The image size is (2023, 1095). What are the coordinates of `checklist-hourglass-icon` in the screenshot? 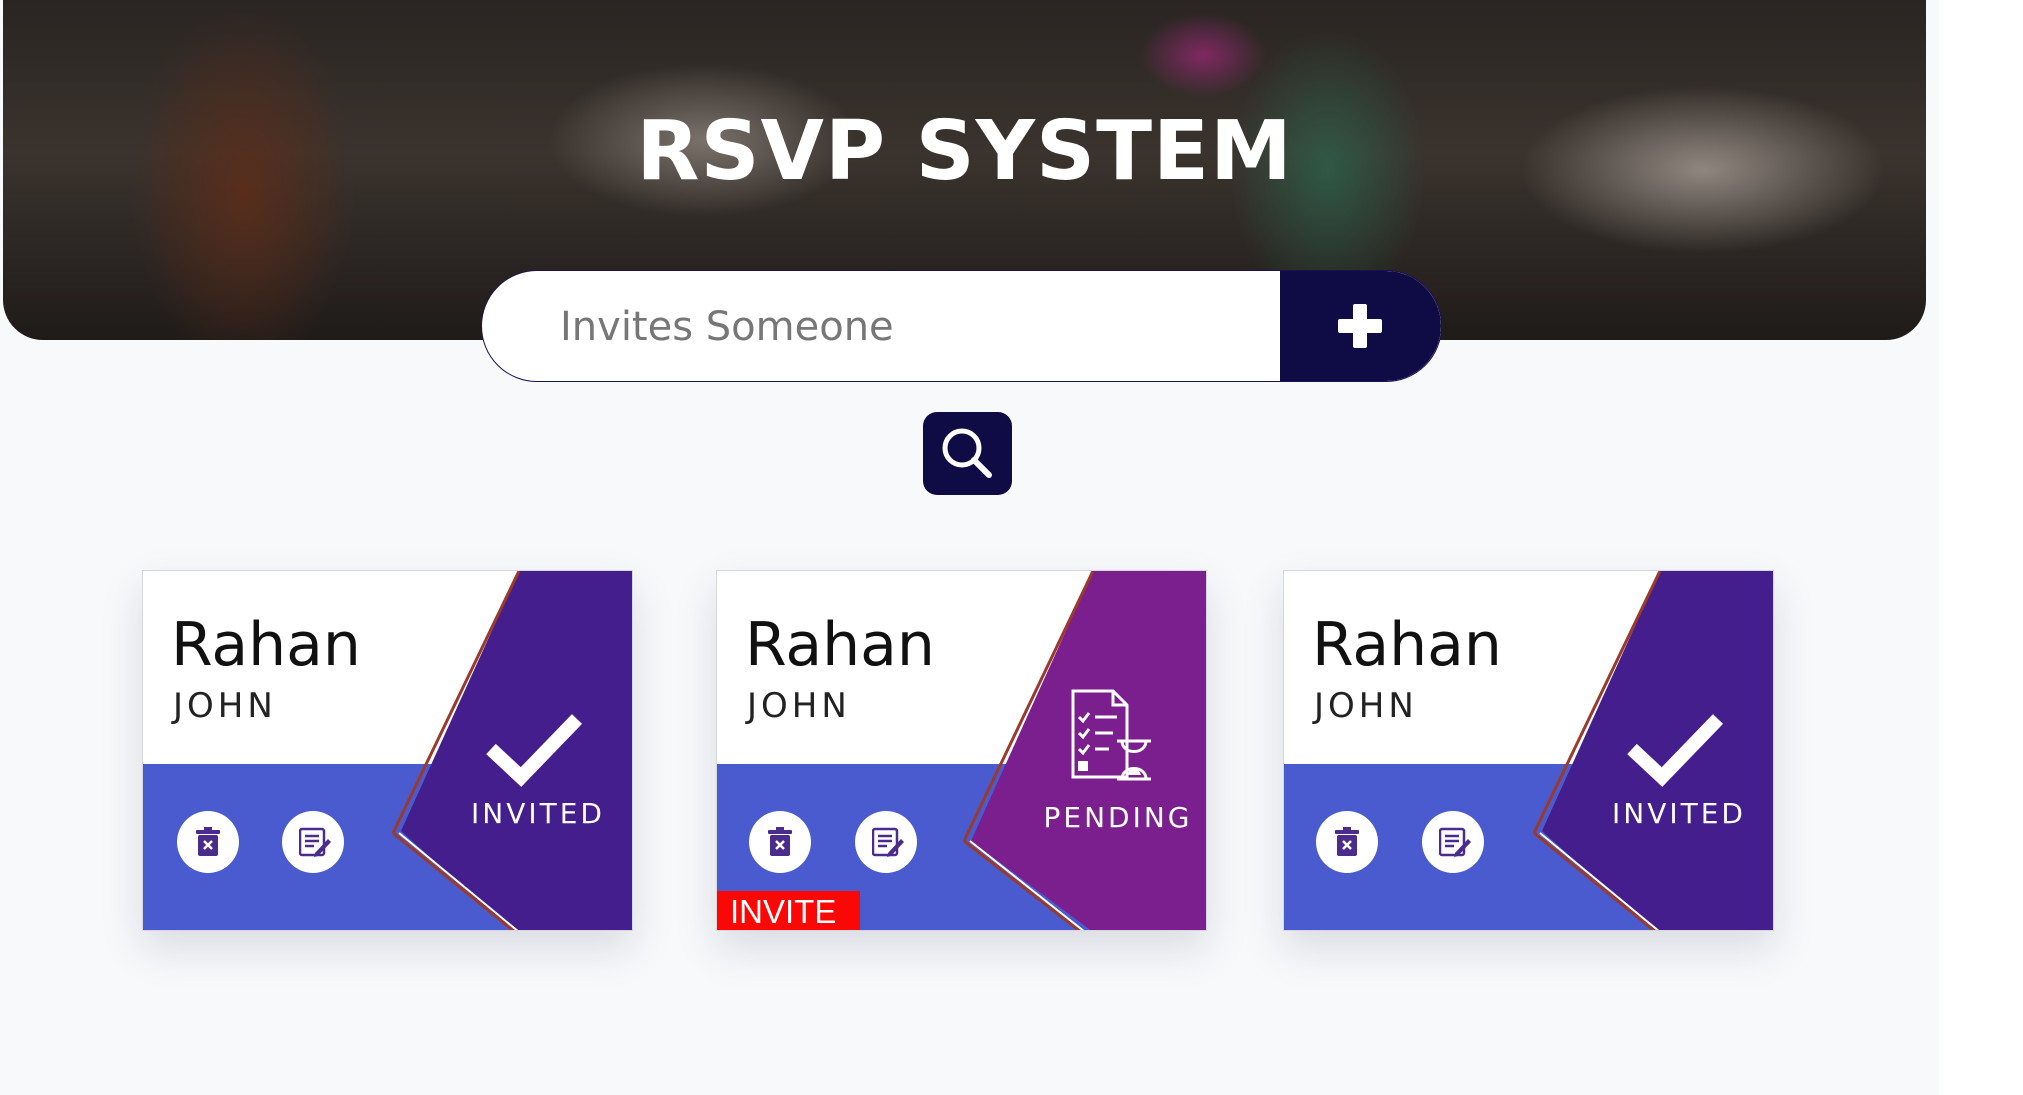 It's located at (1111, 735).